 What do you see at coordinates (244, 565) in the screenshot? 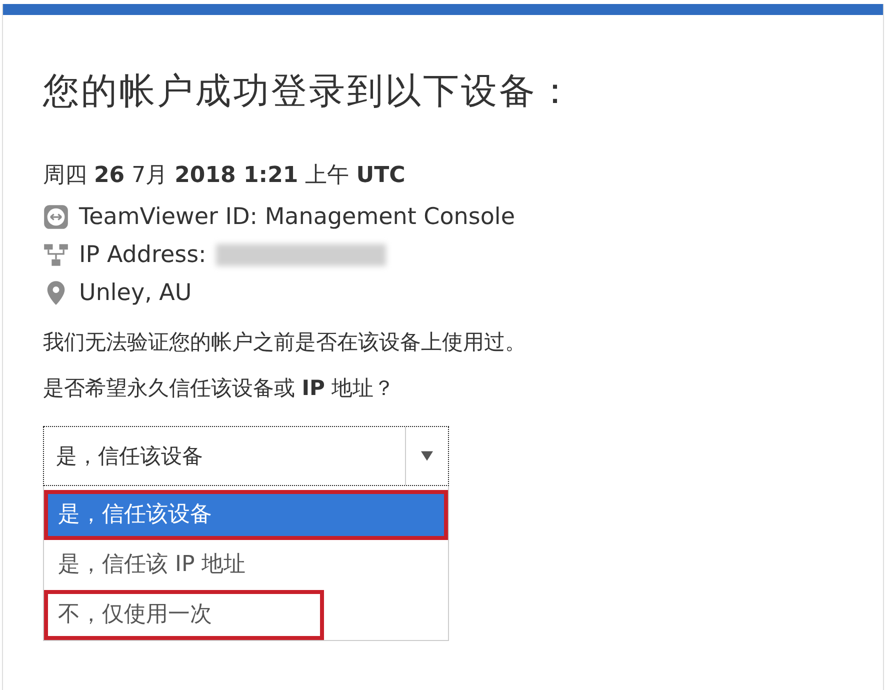
I see `dropdown-option: 是，信任该 IP 地址` at bounding box center [244, 565].